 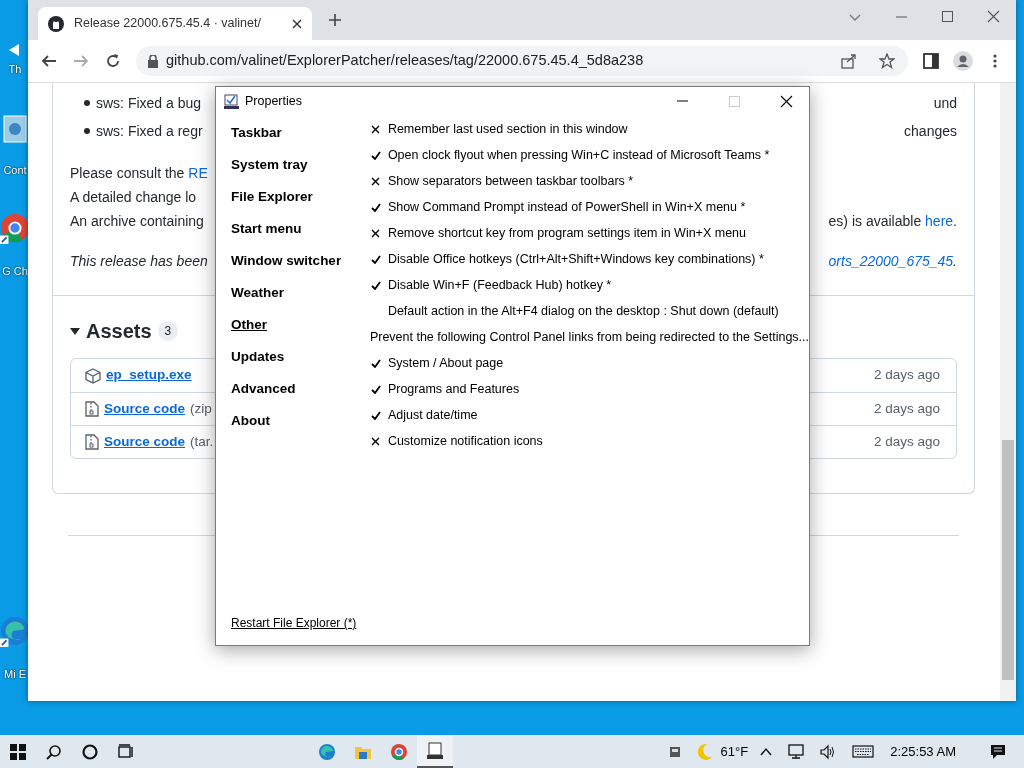 What do you see at coordinates (286, 261) in the screenshot?
I see `nav-item: Window switcher` at bounding box center [286, 261].